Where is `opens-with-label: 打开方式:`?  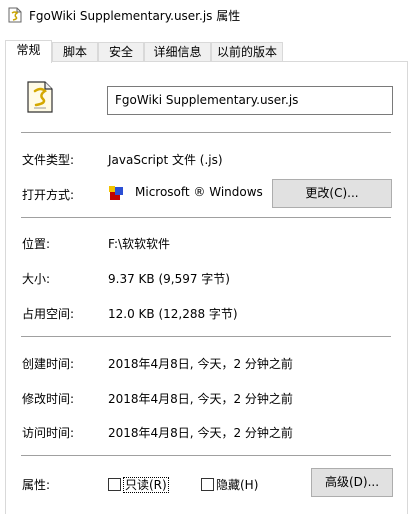
opens-with-label: 打开方式: is located at coordinates (48, 195).